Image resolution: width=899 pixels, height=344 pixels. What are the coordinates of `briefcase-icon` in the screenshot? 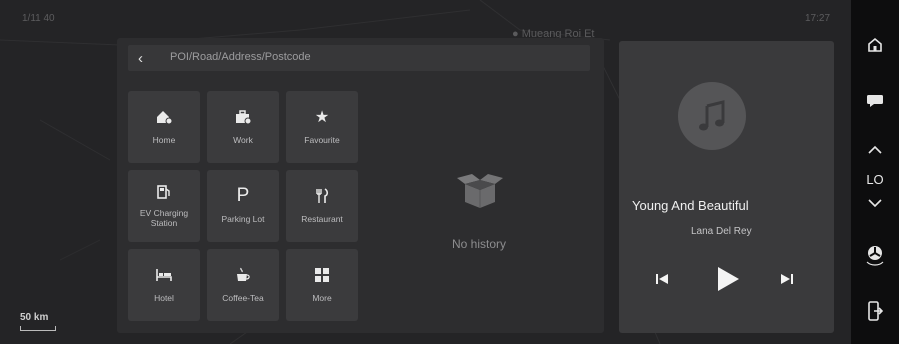 It's located at (243, 117).